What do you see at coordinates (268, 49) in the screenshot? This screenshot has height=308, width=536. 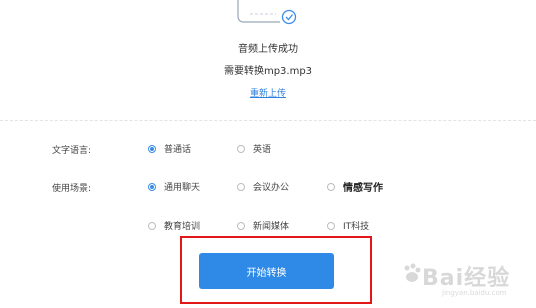 I see `upload-status-title: 音频上传成功` at bounding box center [268, 49].